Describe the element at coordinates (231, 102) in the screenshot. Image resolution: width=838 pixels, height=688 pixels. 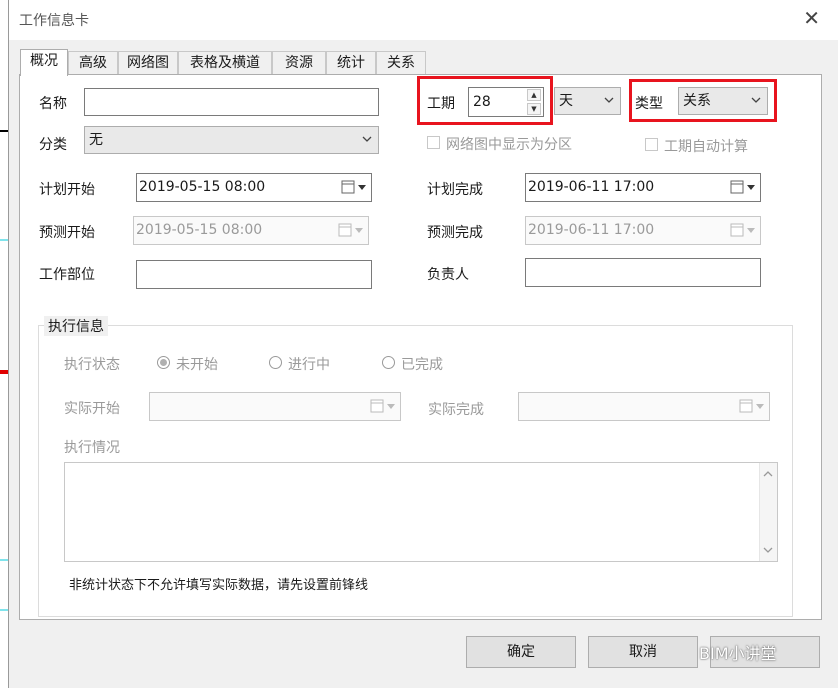
I see `name-input` at that location.